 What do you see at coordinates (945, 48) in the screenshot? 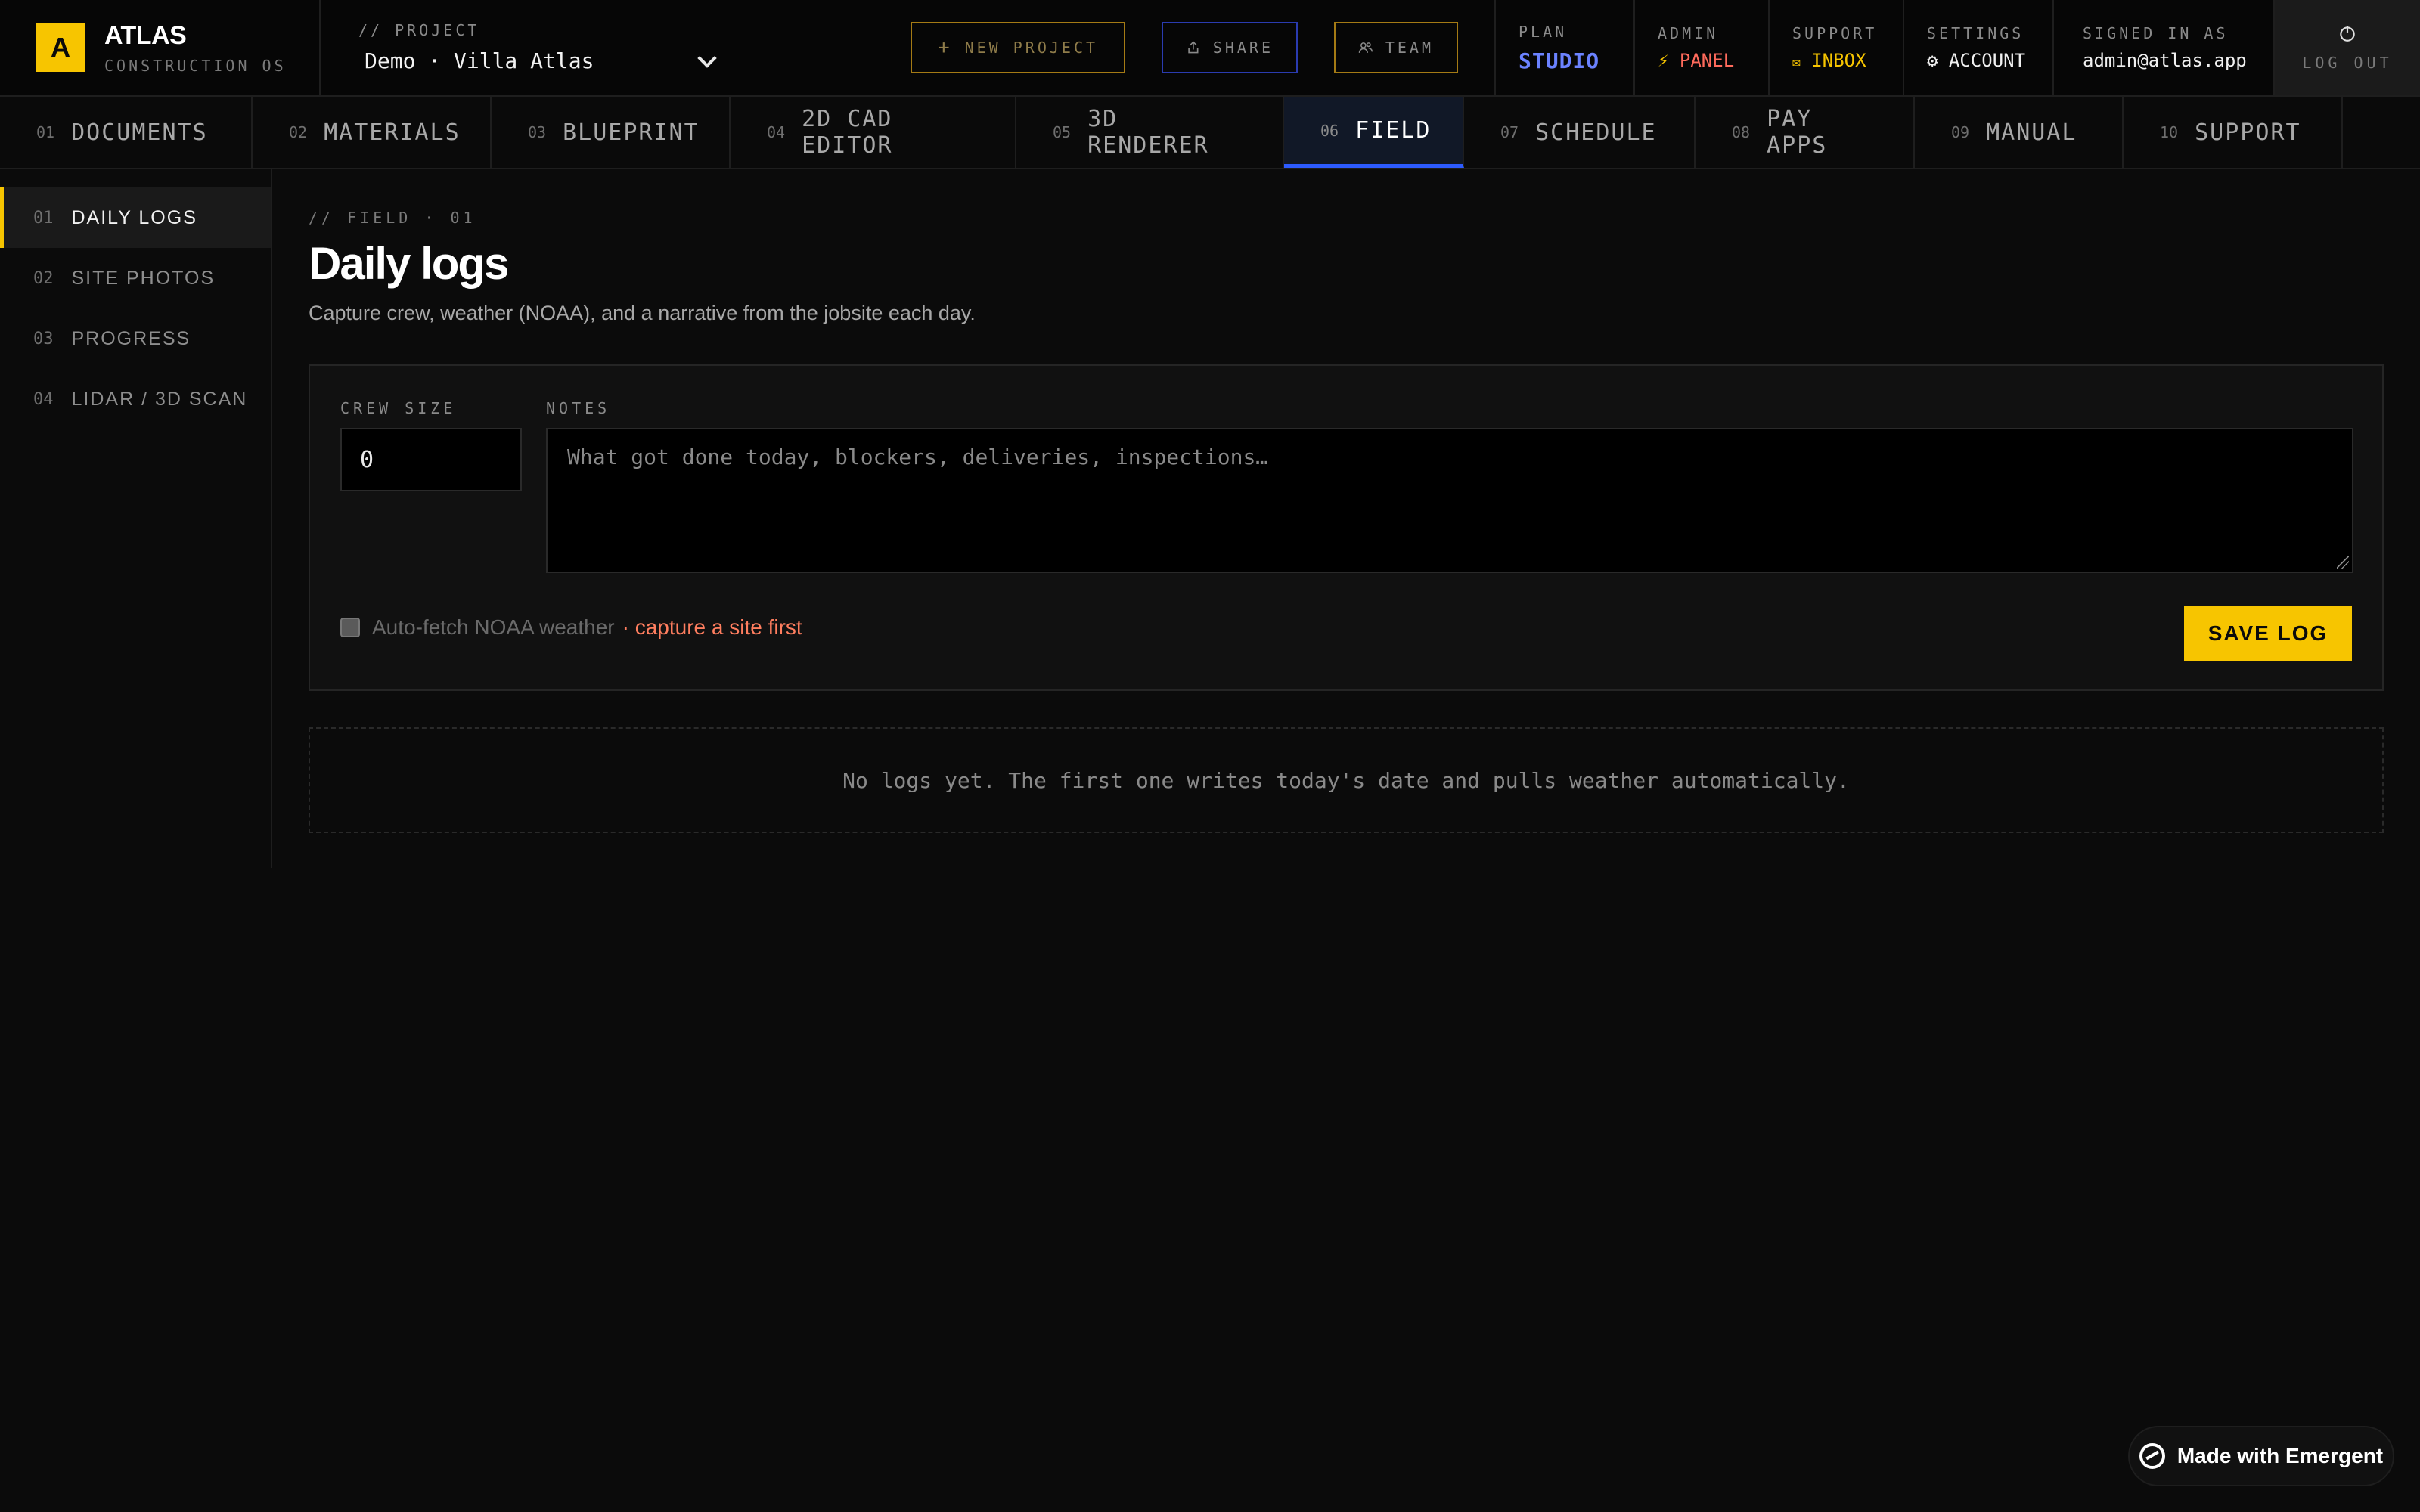
I see `plus-icon: +` at bounding box center [945, 48].